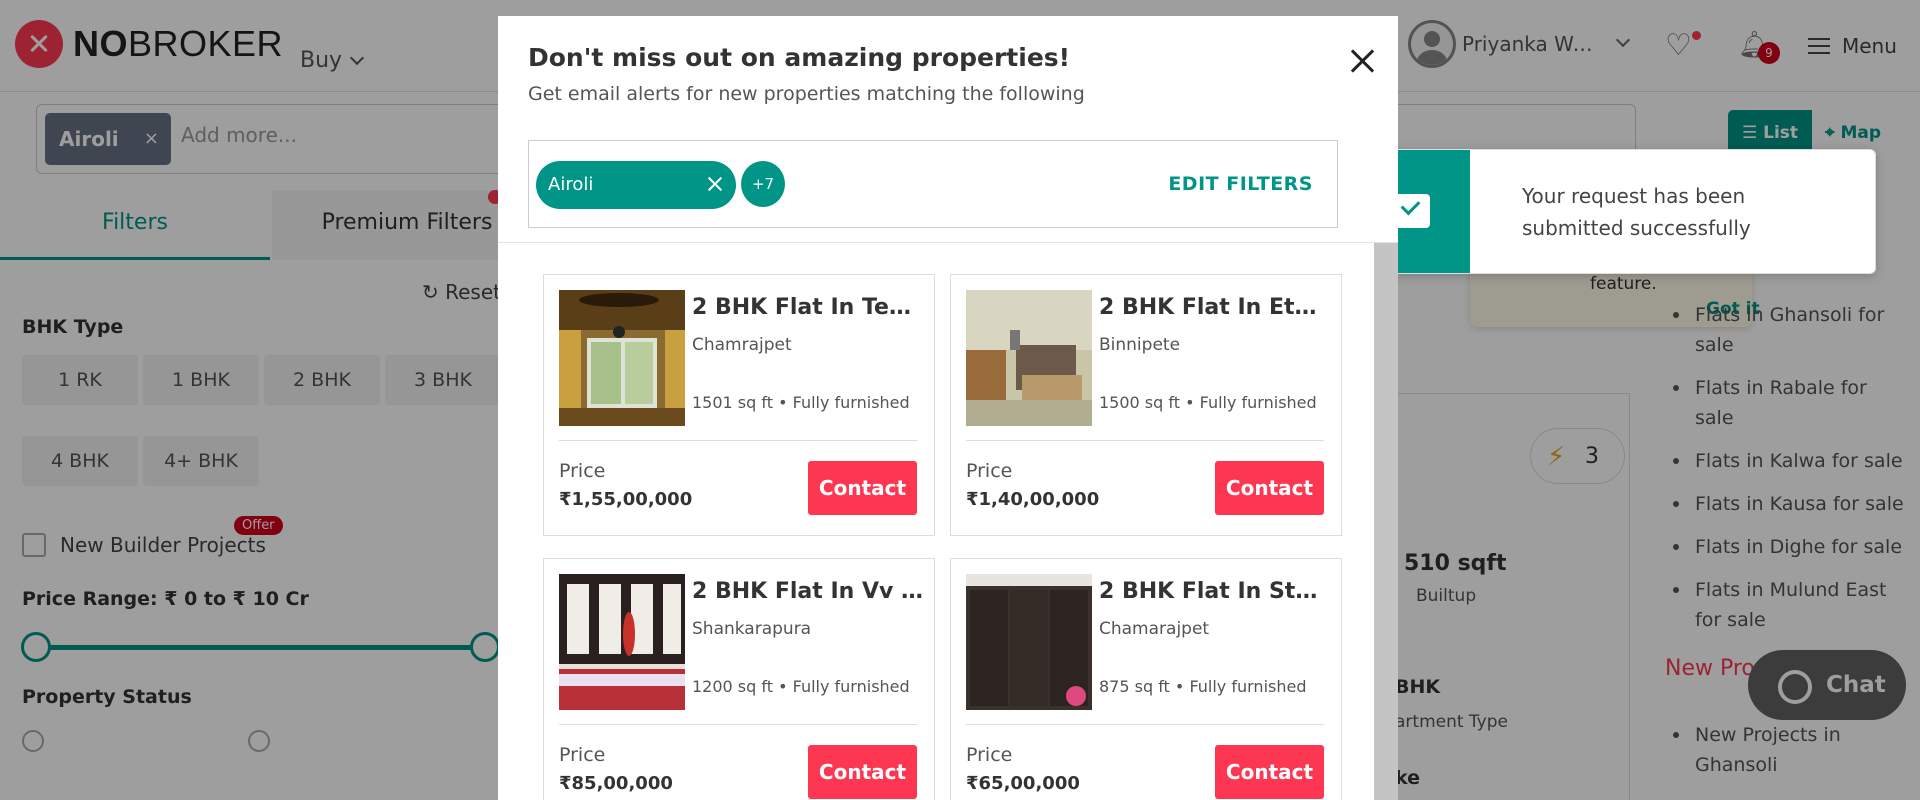 The width and height of the screenshot is (1920, 800). Describe the element at coordinates (636, 185) in the screenshot. I see `filter-chip: Airoli` at that location.